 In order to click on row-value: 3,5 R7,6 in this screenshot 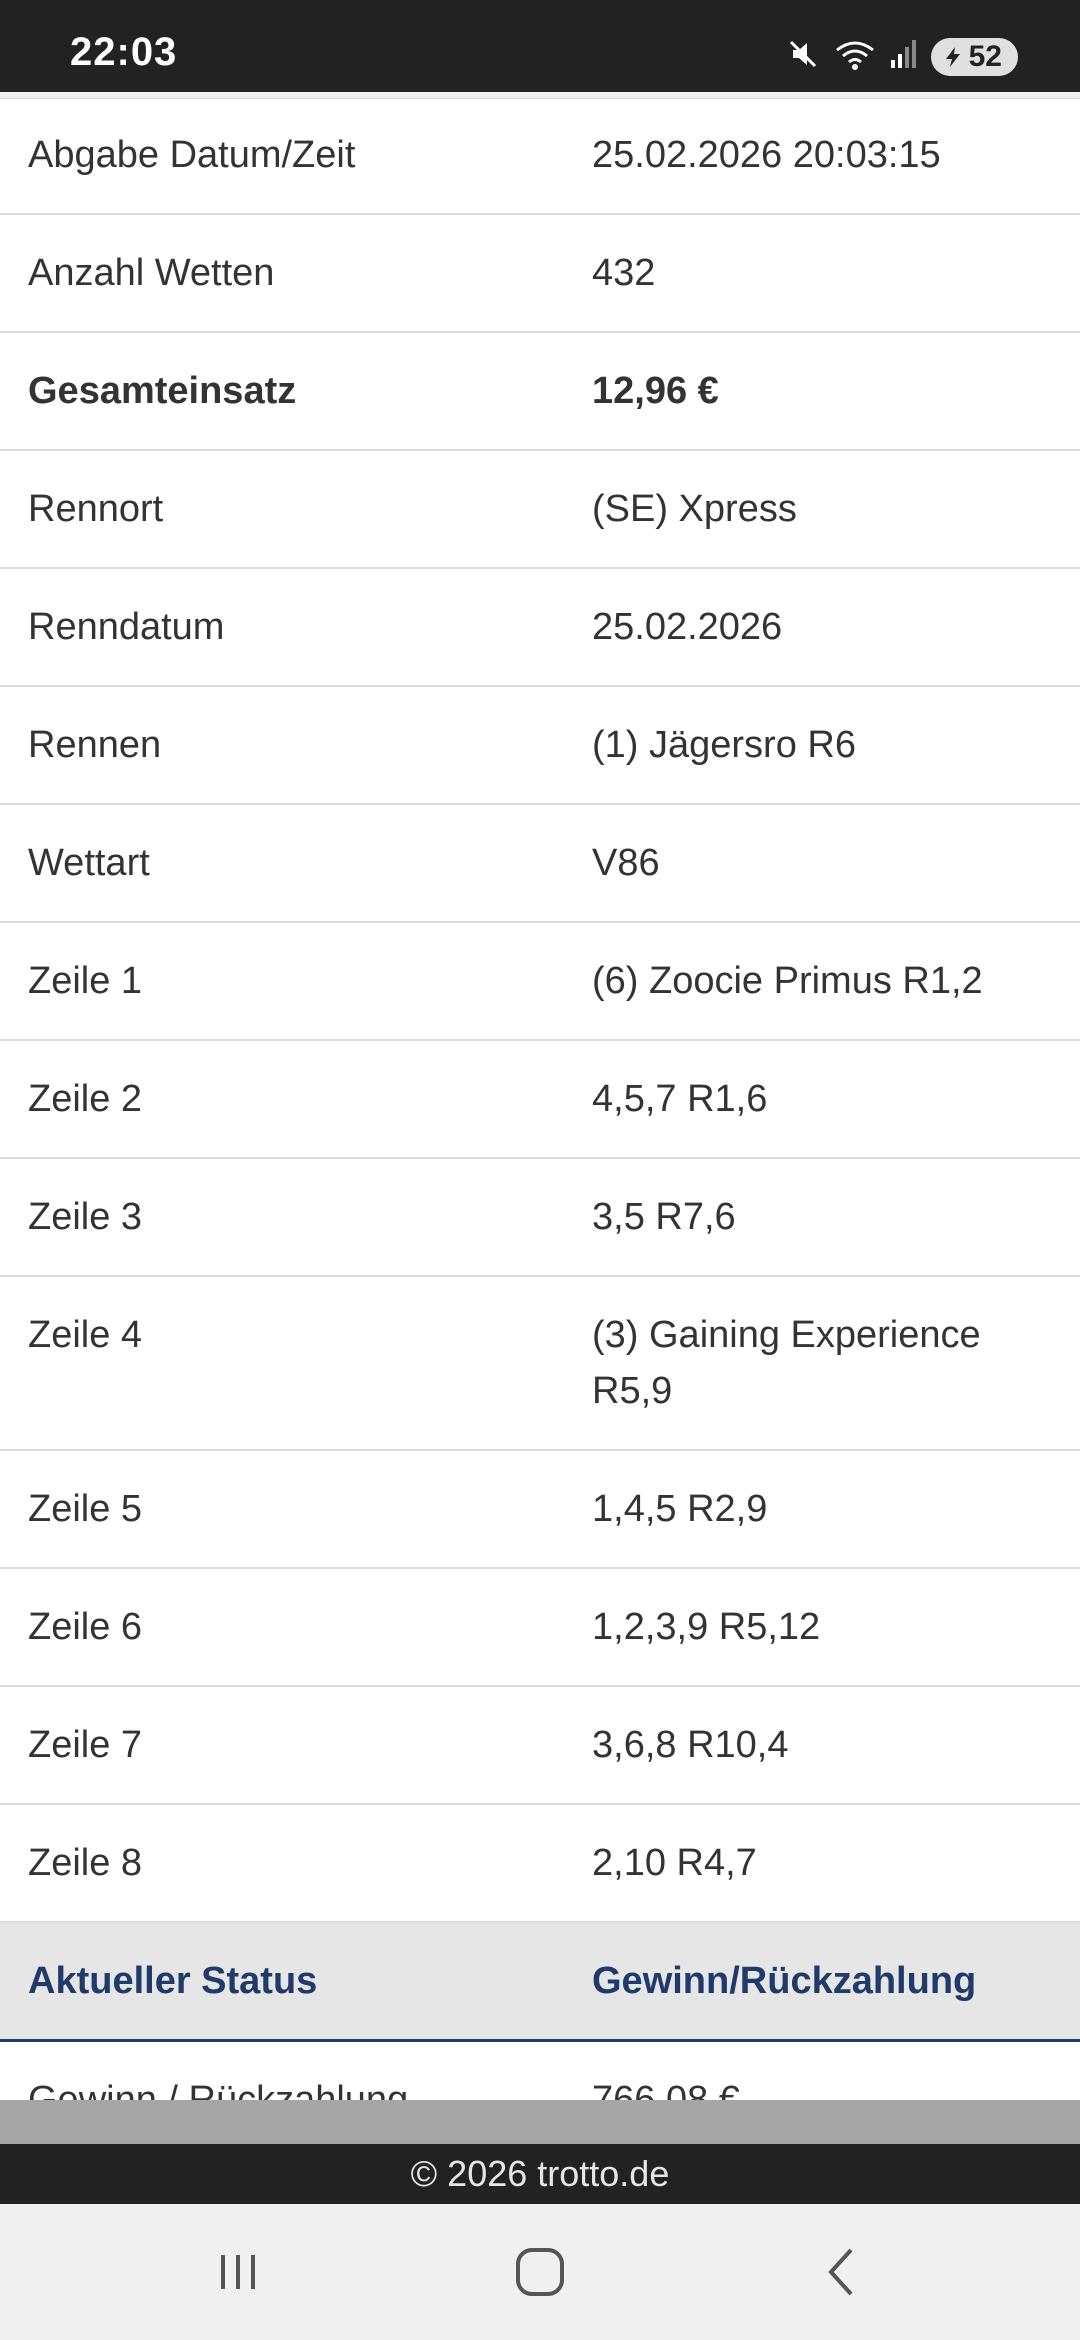, I will do `click(664, 1217)`.